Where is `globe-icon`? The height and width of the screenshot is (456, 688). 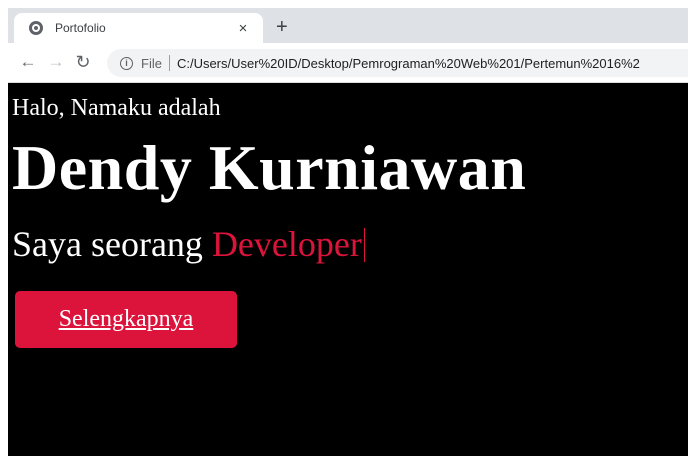
globe-icon is located at coordinates (36, 28).